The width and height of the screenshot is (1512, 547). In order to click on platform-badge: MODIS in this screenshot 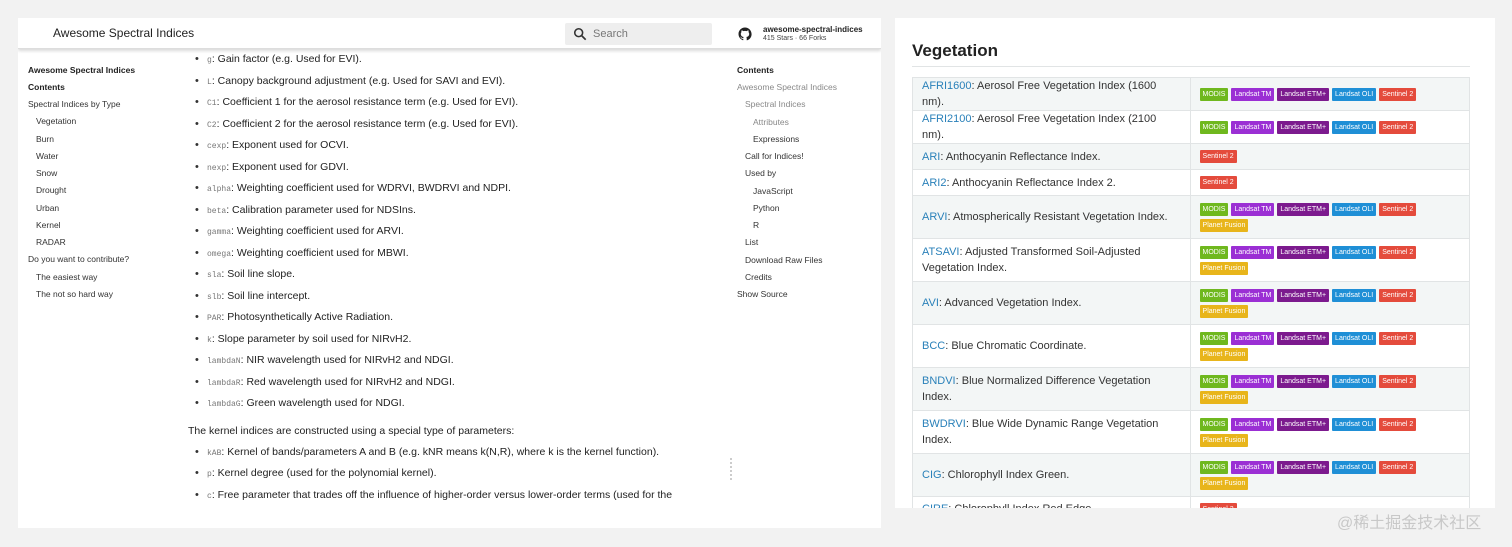, I will do `click(1214, 338)`.